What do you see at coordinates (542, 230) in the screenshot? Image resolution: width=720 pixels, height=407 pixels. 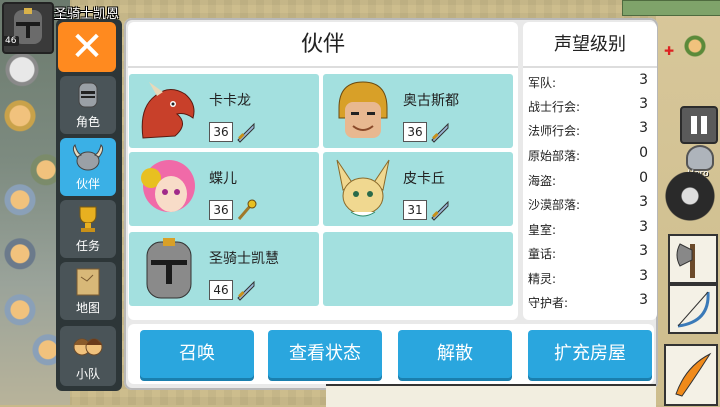 I see `reputation-faction: 皇室:` at bounding box center [542, 230].